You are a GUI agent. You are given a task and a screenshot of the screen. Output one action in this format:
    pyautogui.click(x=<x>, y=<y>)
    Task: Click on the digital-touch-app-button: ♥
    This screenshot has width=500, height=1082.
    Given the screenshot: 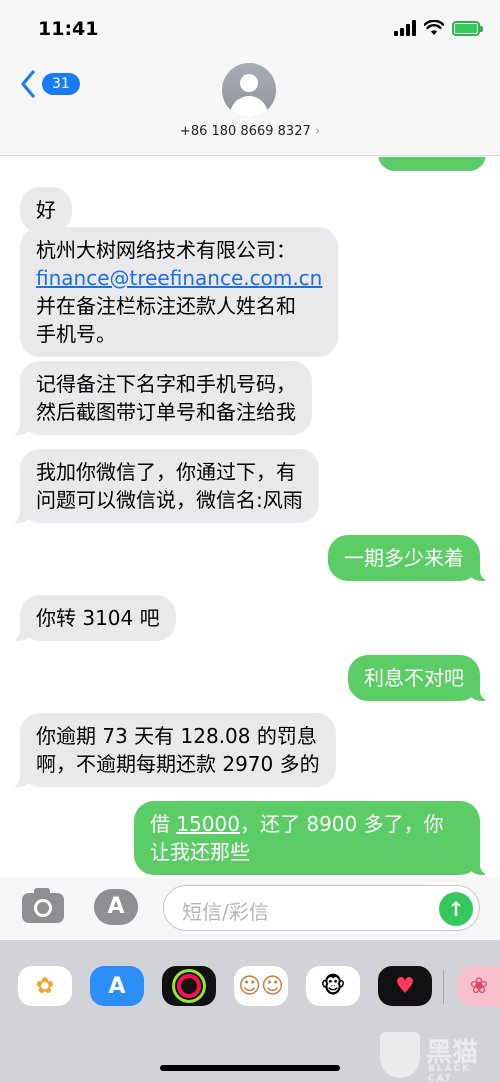 What is the action you would take?
    pyautogui.click(x=405, y=986)
    